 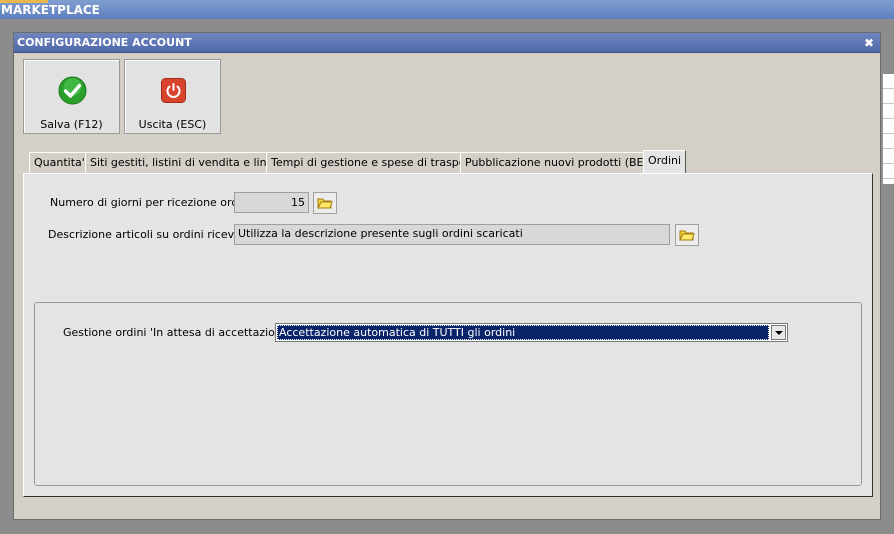 I want to click on days-browse-button, so click(x=325, y=203).